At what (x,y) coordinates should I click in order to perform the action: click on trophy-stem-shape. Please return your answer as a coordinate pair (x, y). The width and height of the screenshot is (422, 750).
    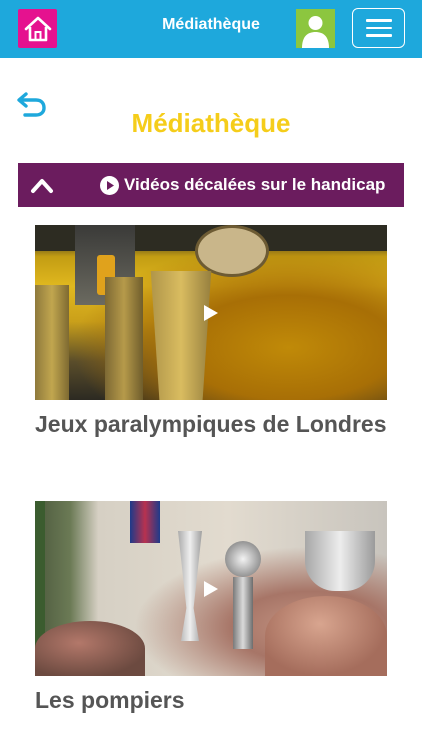
    Looking at the image, I should click on (243, 613).